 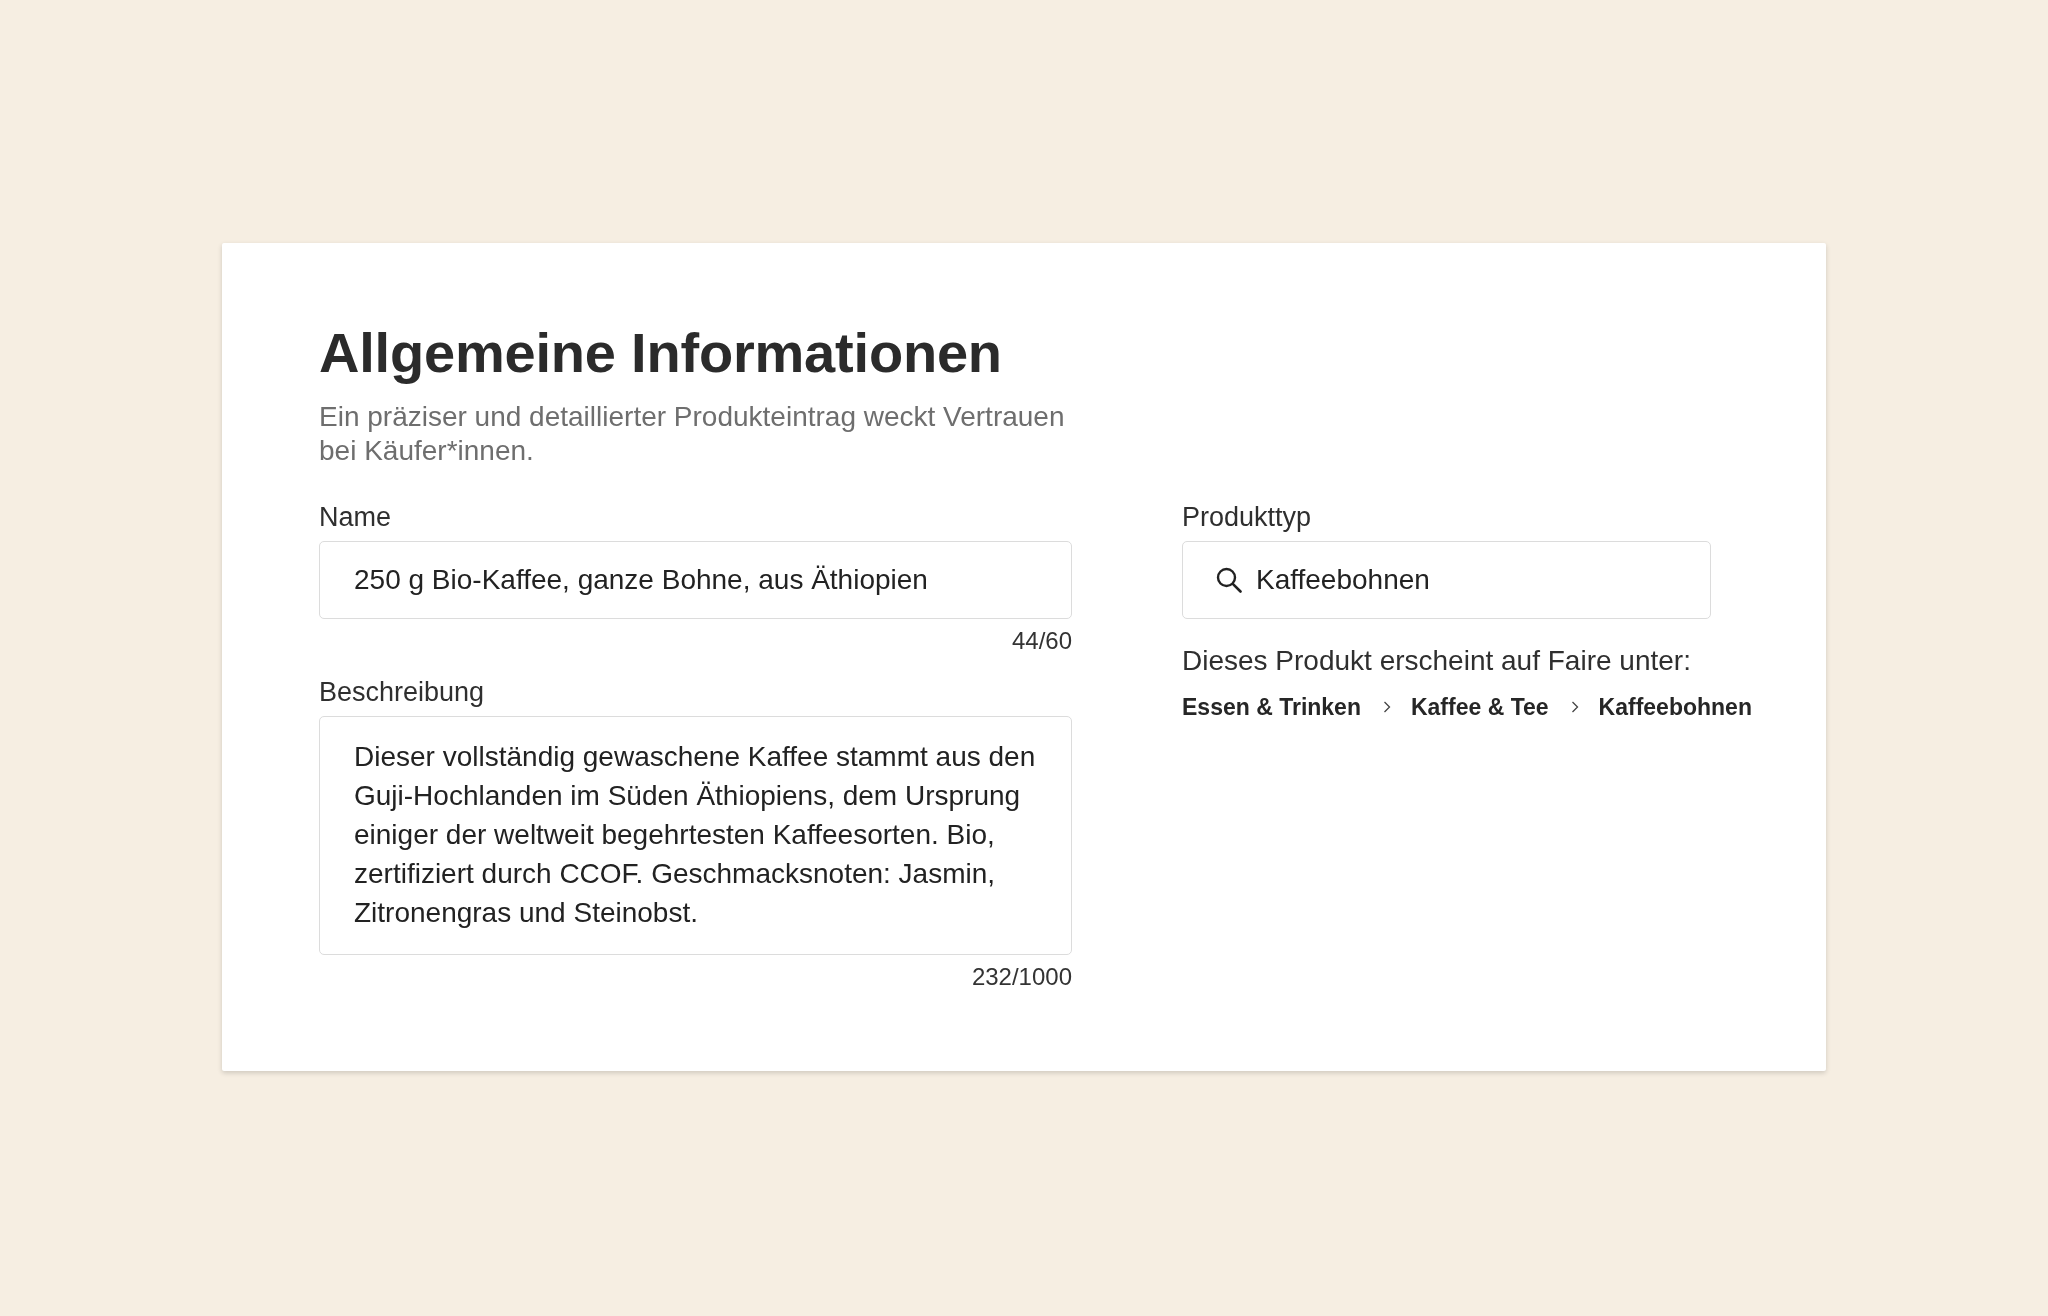 What do you see at coordinates (660, 353) in the screenshot?
I see `section-title: Allgemeine Informationen` at bounding box center [660, 353].